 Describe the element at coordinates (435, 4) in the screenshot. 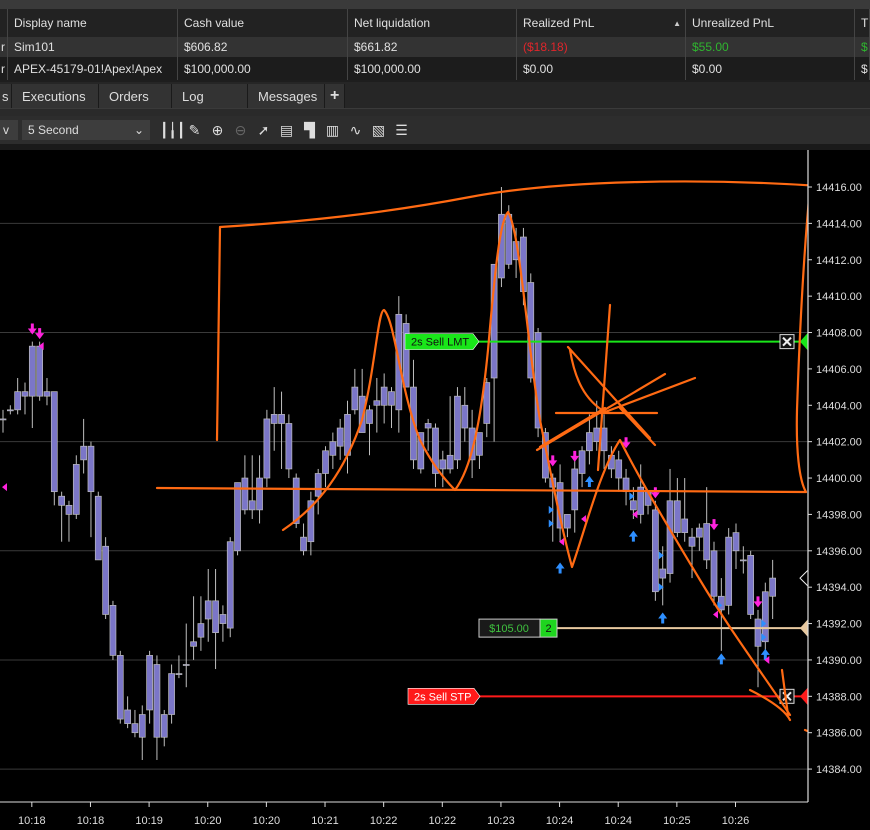

I see `title-strip` at that location.